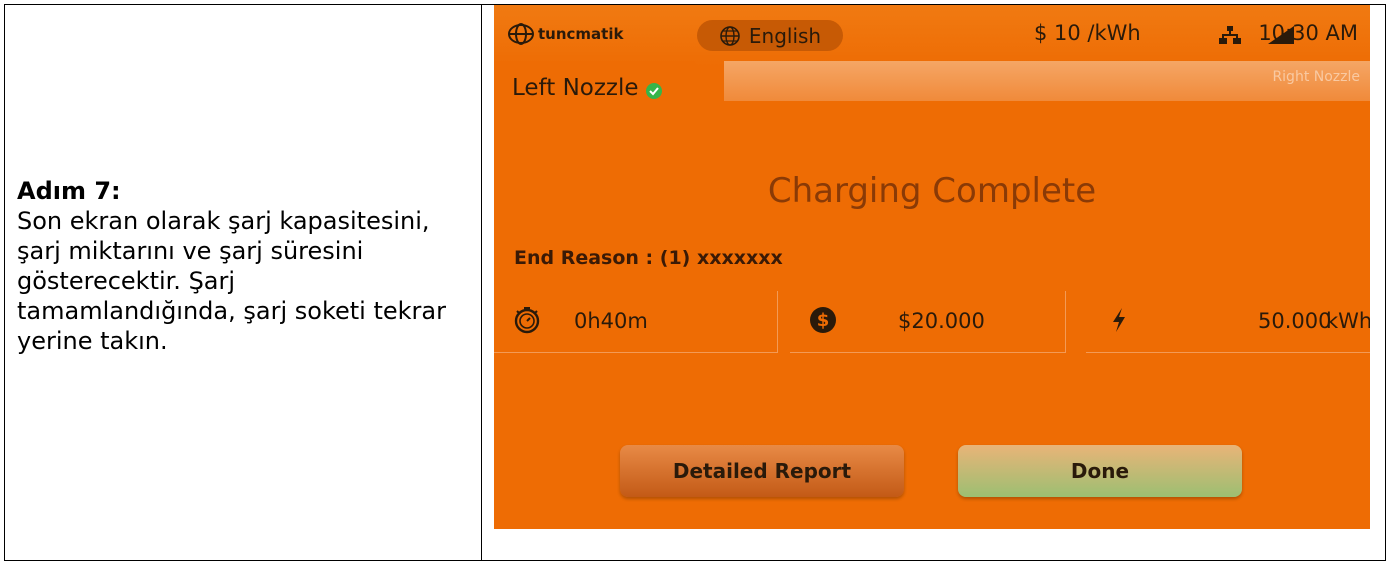 The width and height of the screenshot is (1394, 567). I want to click on stopwatch-icon, so click(527, 320).